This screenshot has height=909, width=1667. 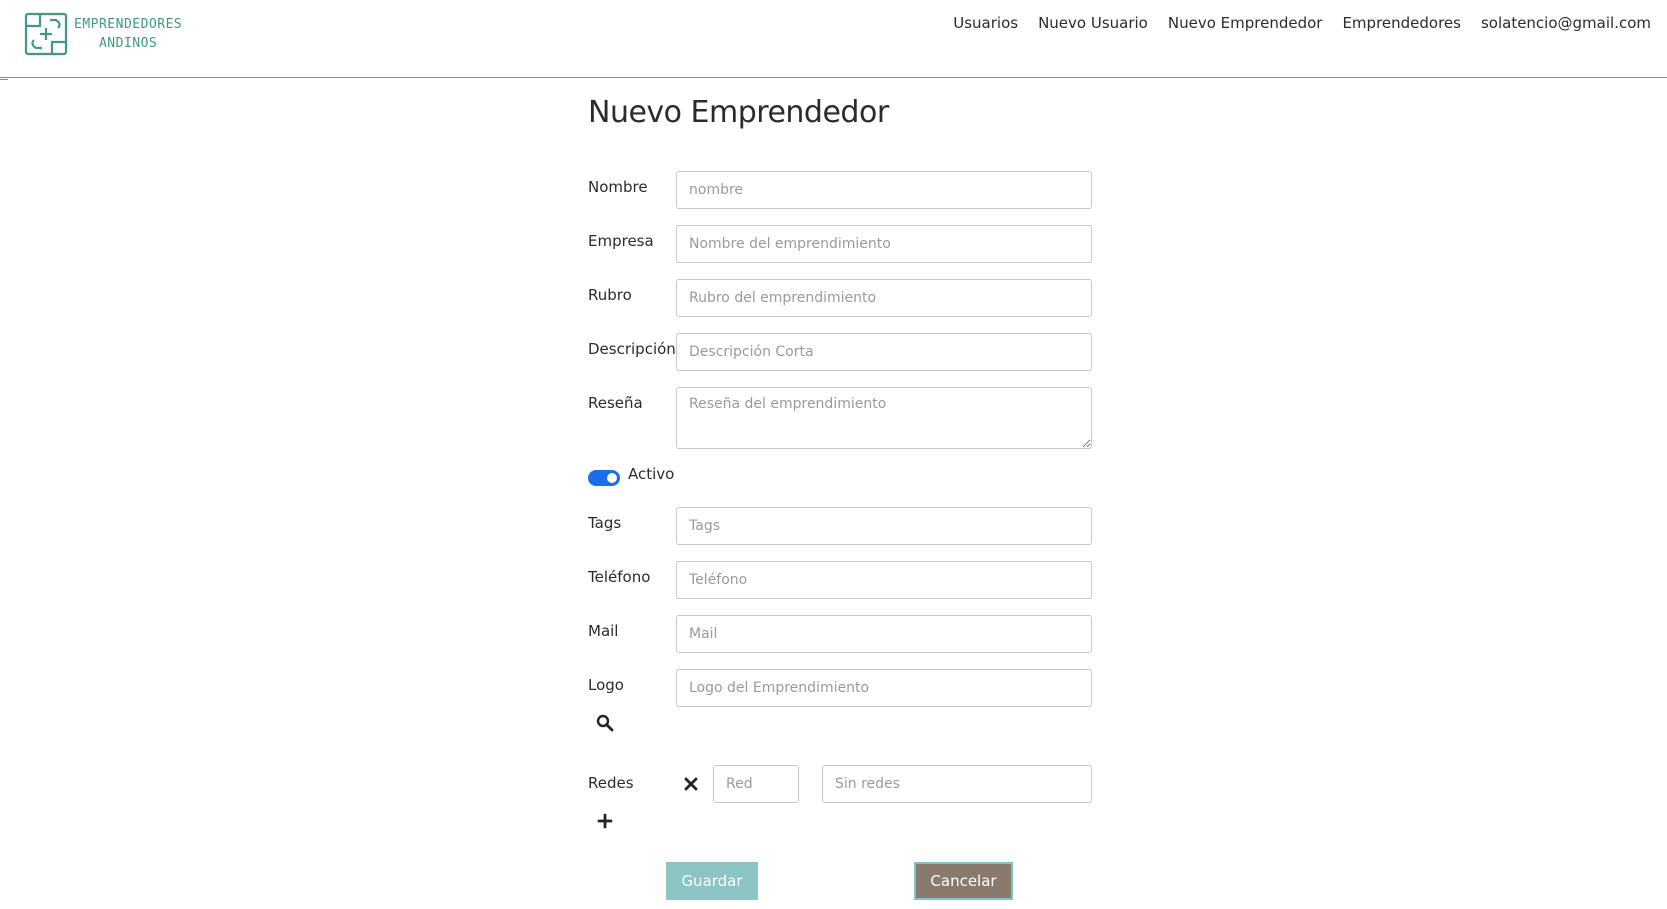 I want to click on logo-label: Logo, so click(x=606, y=685).